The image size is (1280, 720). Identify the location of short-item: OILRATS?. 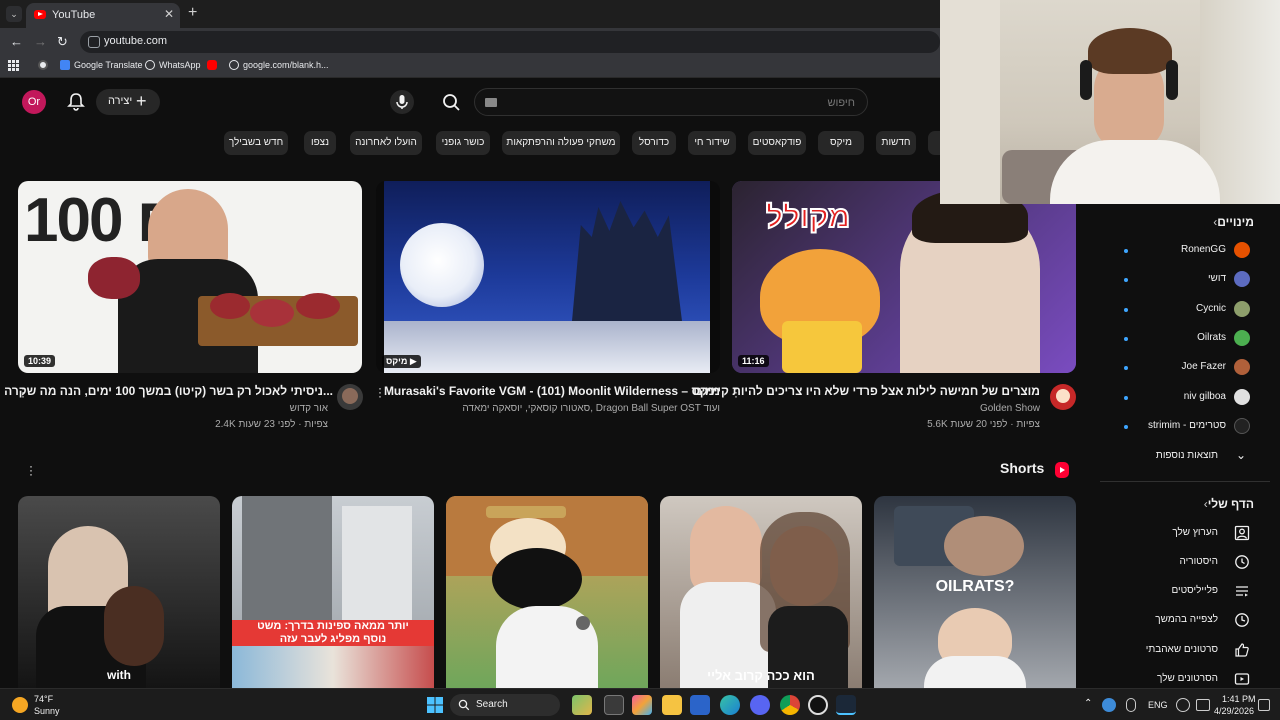
(975, 592).